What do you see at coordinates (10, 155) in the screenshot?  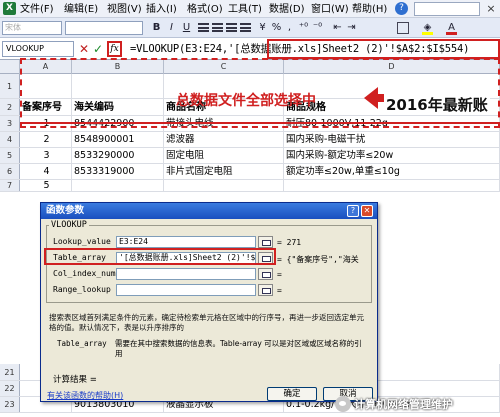 I see `row-header: 5` at bounding box center [10, 155].